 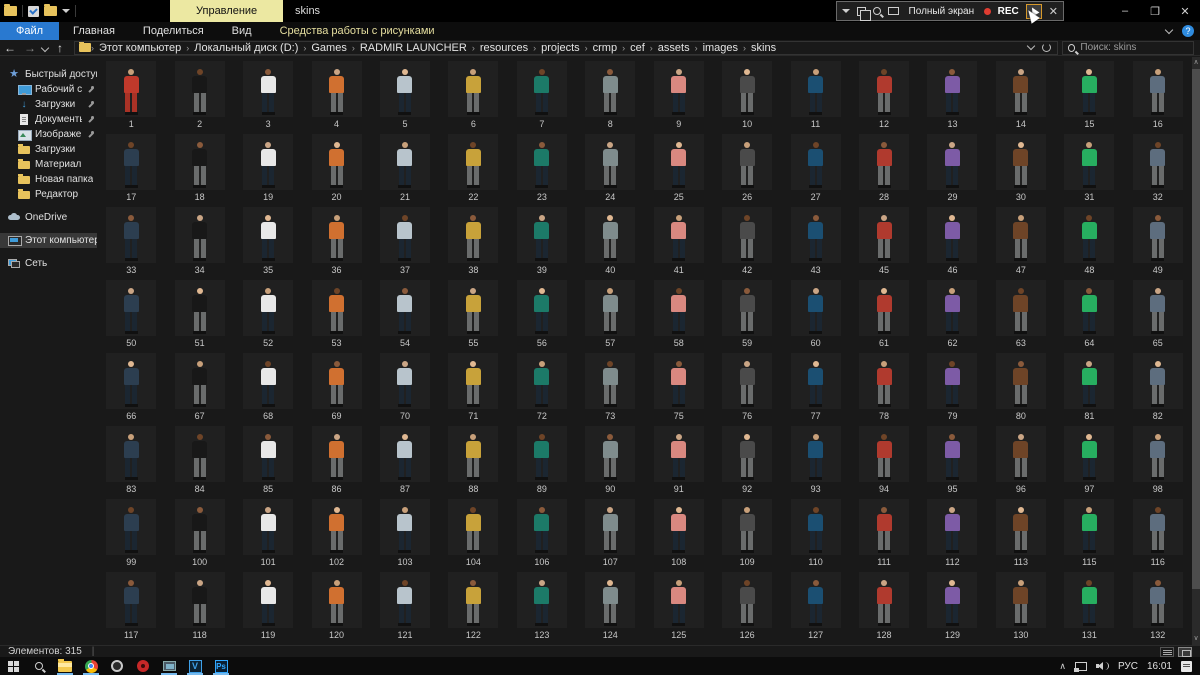 I want to click on volume-icon, so click(x=1102, y=666).